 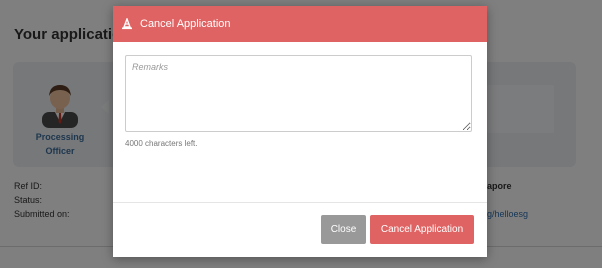 What do you see at coordinates (300, 24) in the screenshot?
I see `dialog-header: Cancel Application` at bounding box center [300, 24].